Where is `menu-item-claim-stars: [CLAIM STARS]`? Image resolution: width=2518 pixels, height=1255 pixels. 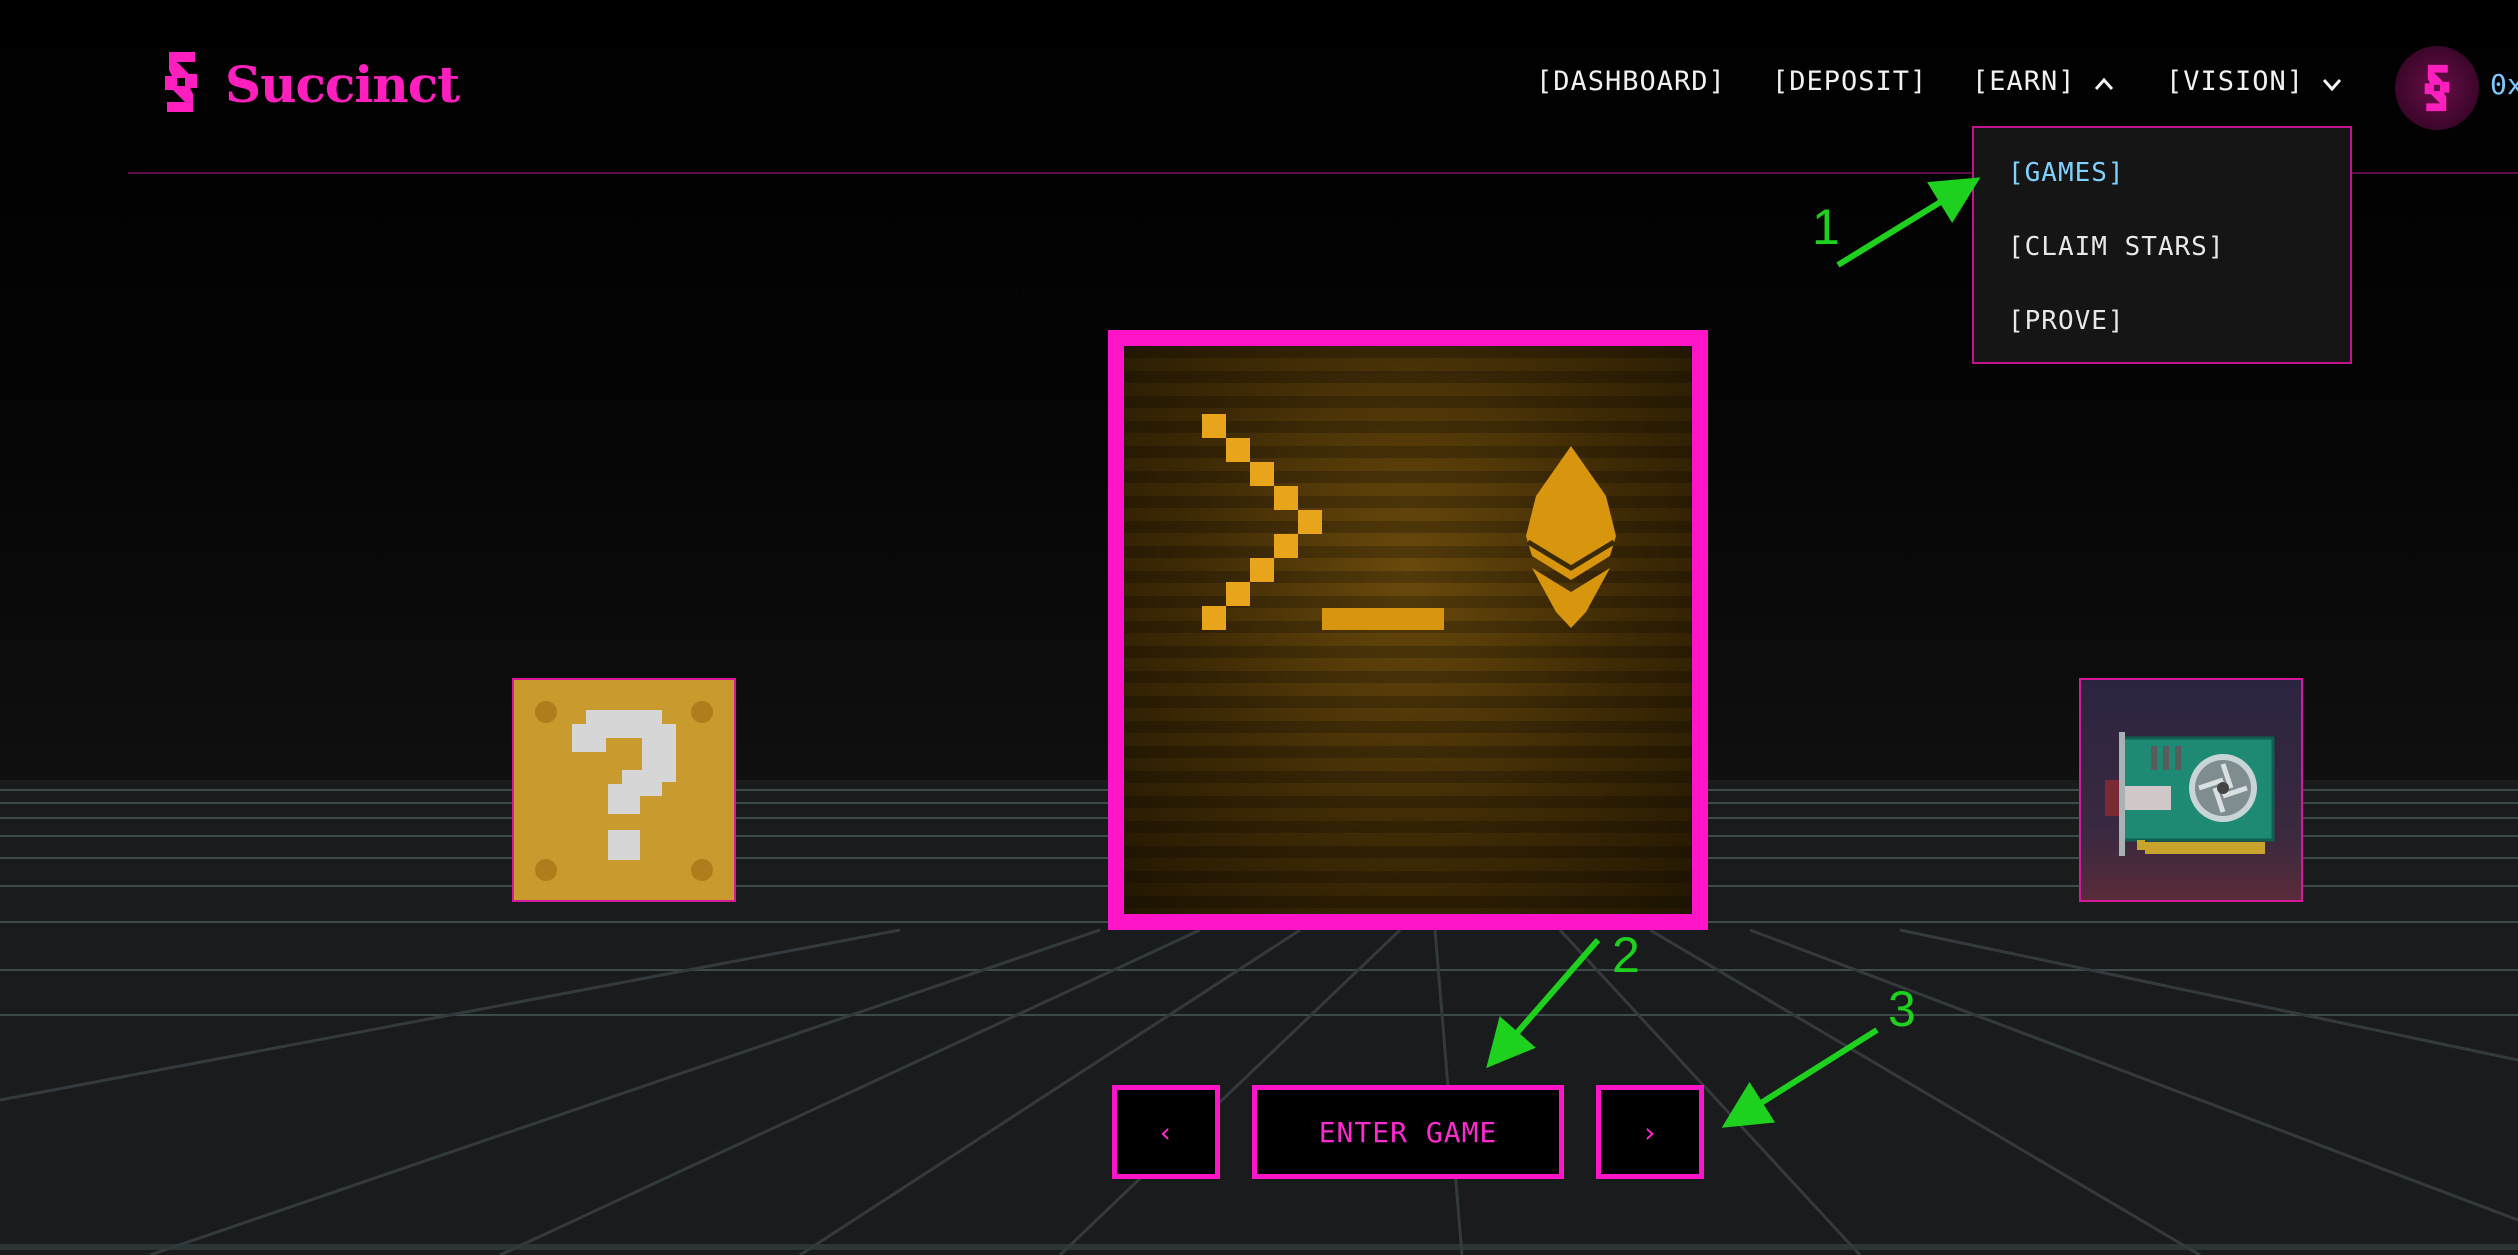 menu-item-claim-stars: [CLAIM STARS] is located at coordinates (2116, 247).